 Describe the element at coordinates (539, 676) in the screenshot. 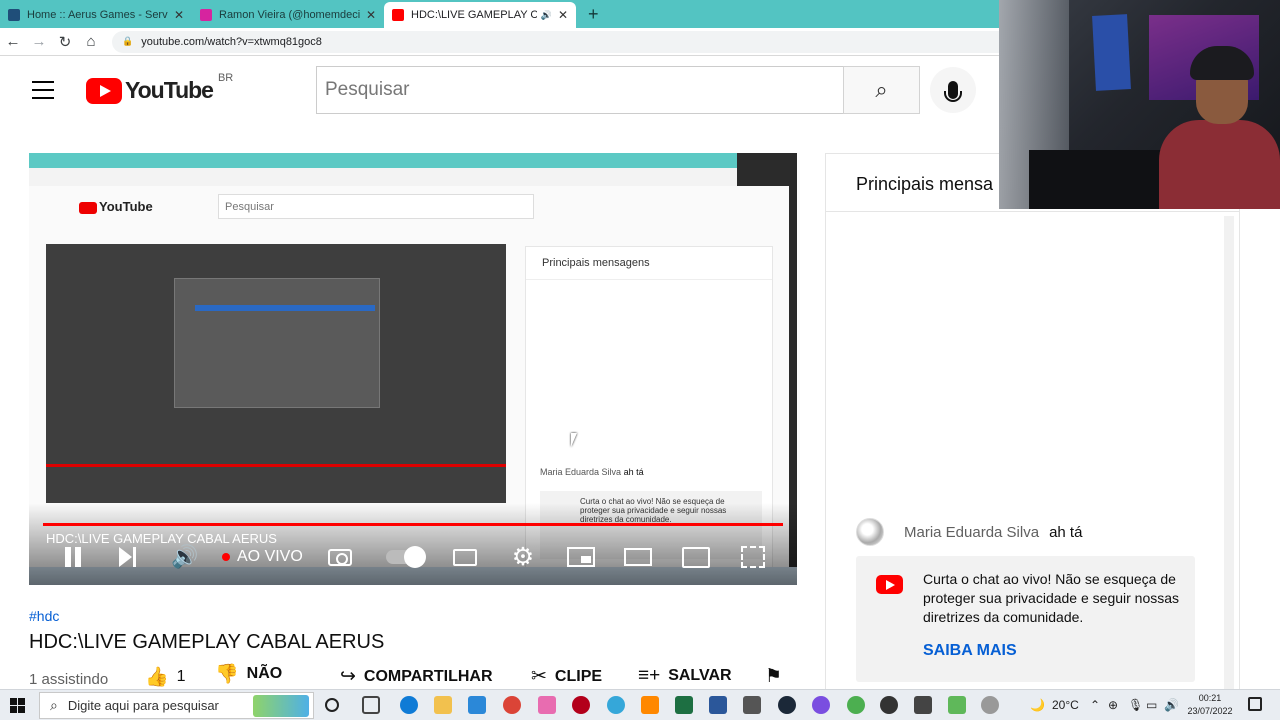

I see `scissors-icon: ✂` at that location.